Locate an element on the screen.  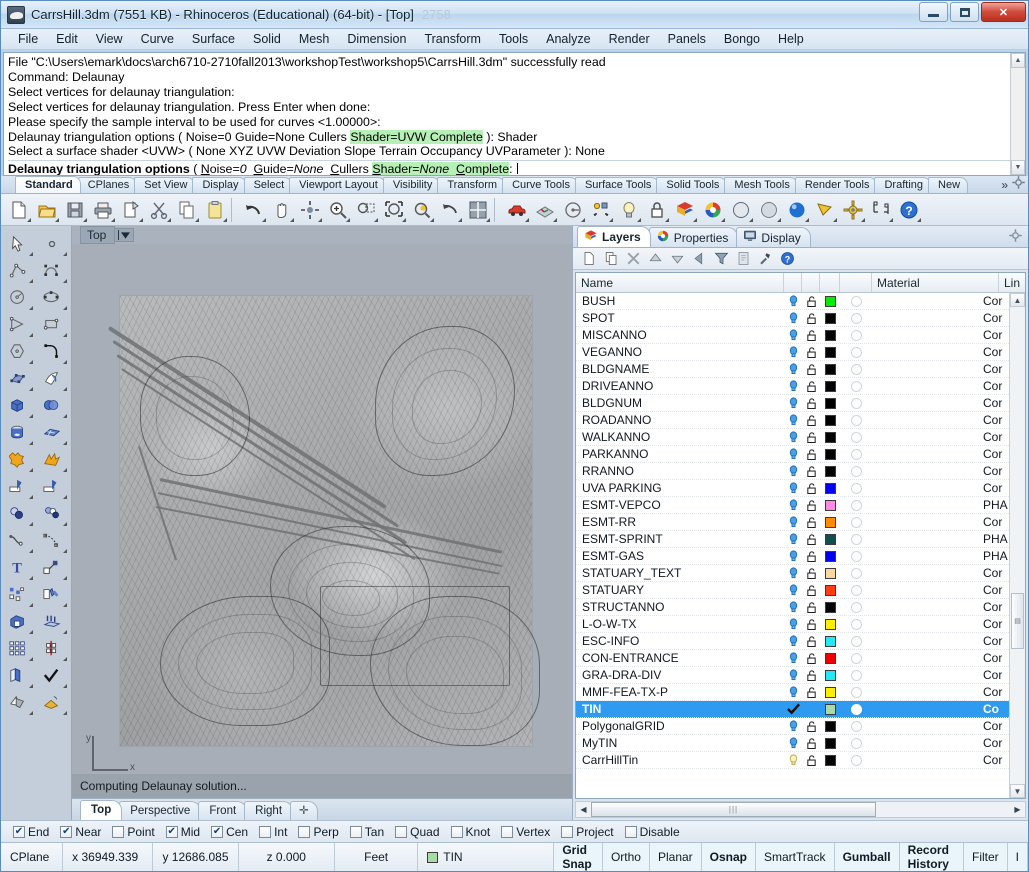
status-toggle-grid-snap: Grid Snap is located at coordinates (578, 857).